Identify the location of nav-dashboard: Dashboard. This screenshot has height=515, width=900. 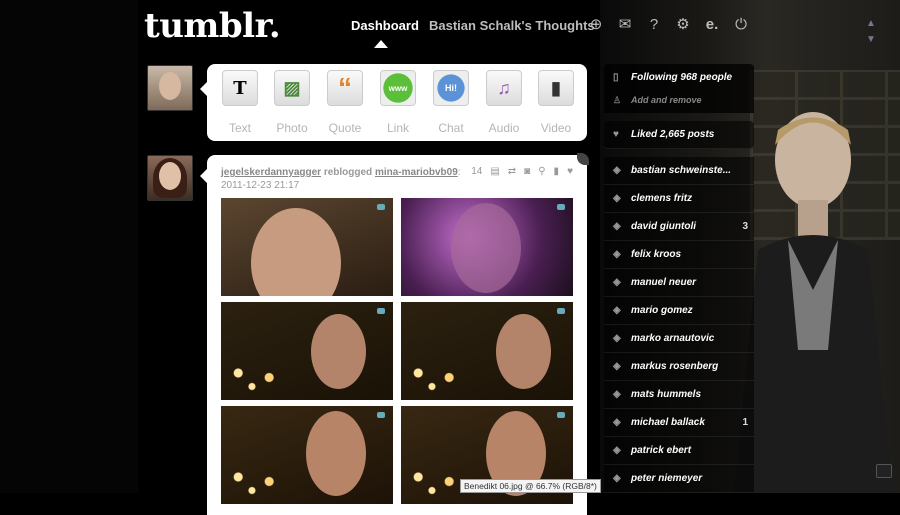
(385, 25).